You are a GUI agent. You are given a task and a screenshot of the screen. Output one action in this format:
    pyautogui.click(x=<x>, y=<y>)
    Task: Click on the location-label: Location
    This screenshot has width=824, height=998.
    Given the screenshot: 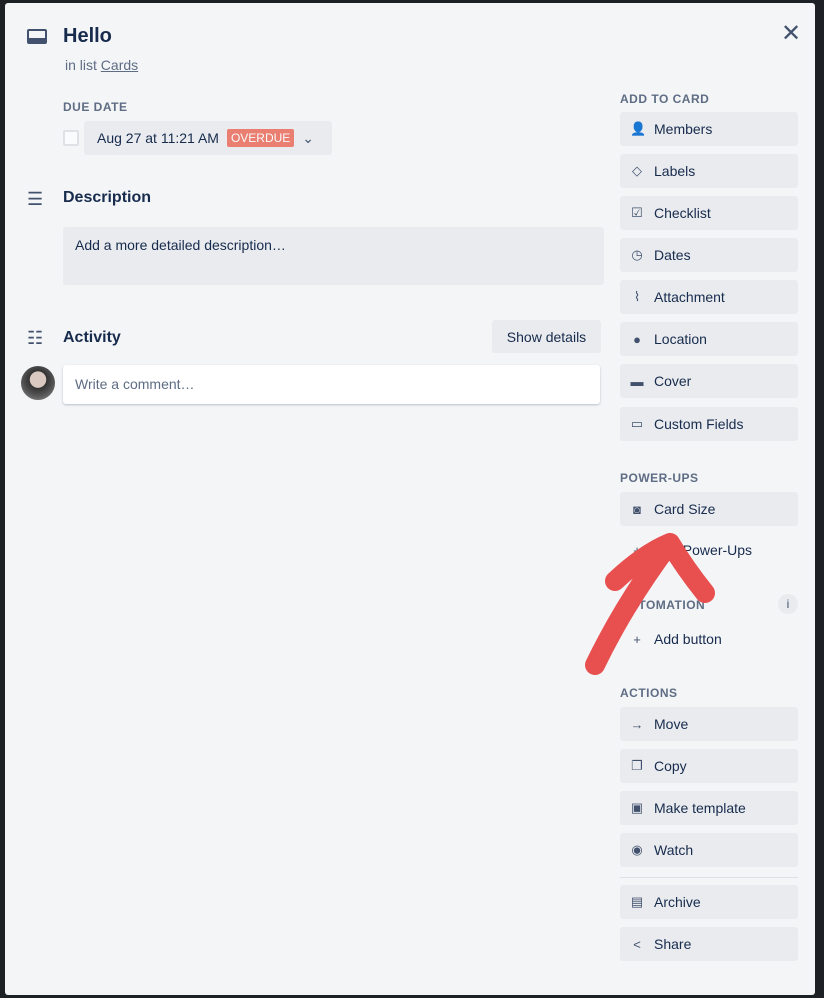 What is the action you would take?
    pyautogui.click(x=680, y=339)
    